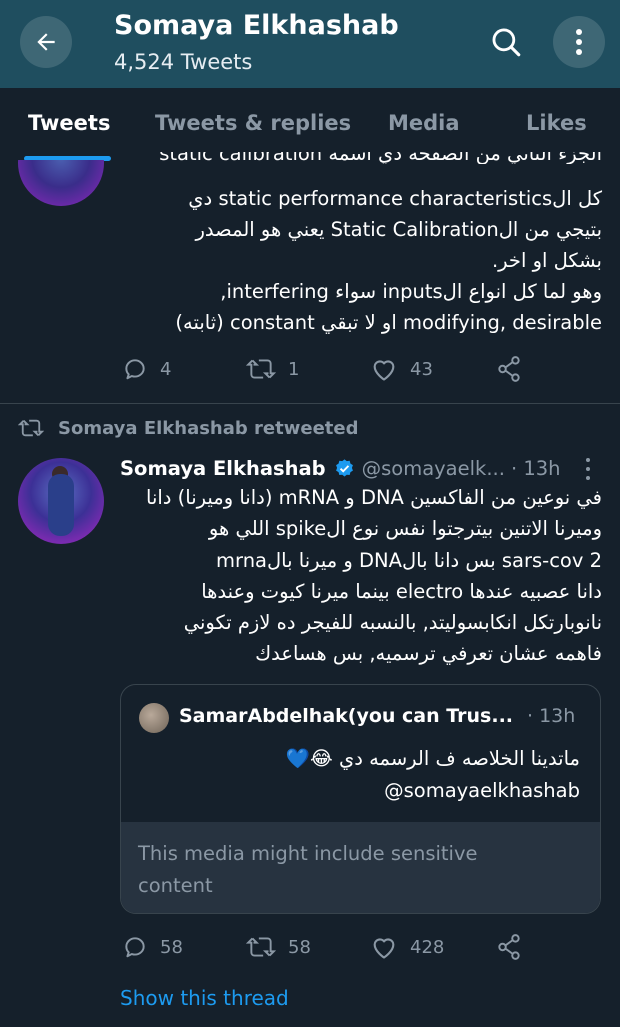 The height and width of the screenshot is (1027, 620). I want to click on reply-count: 4, so click(166, 369).